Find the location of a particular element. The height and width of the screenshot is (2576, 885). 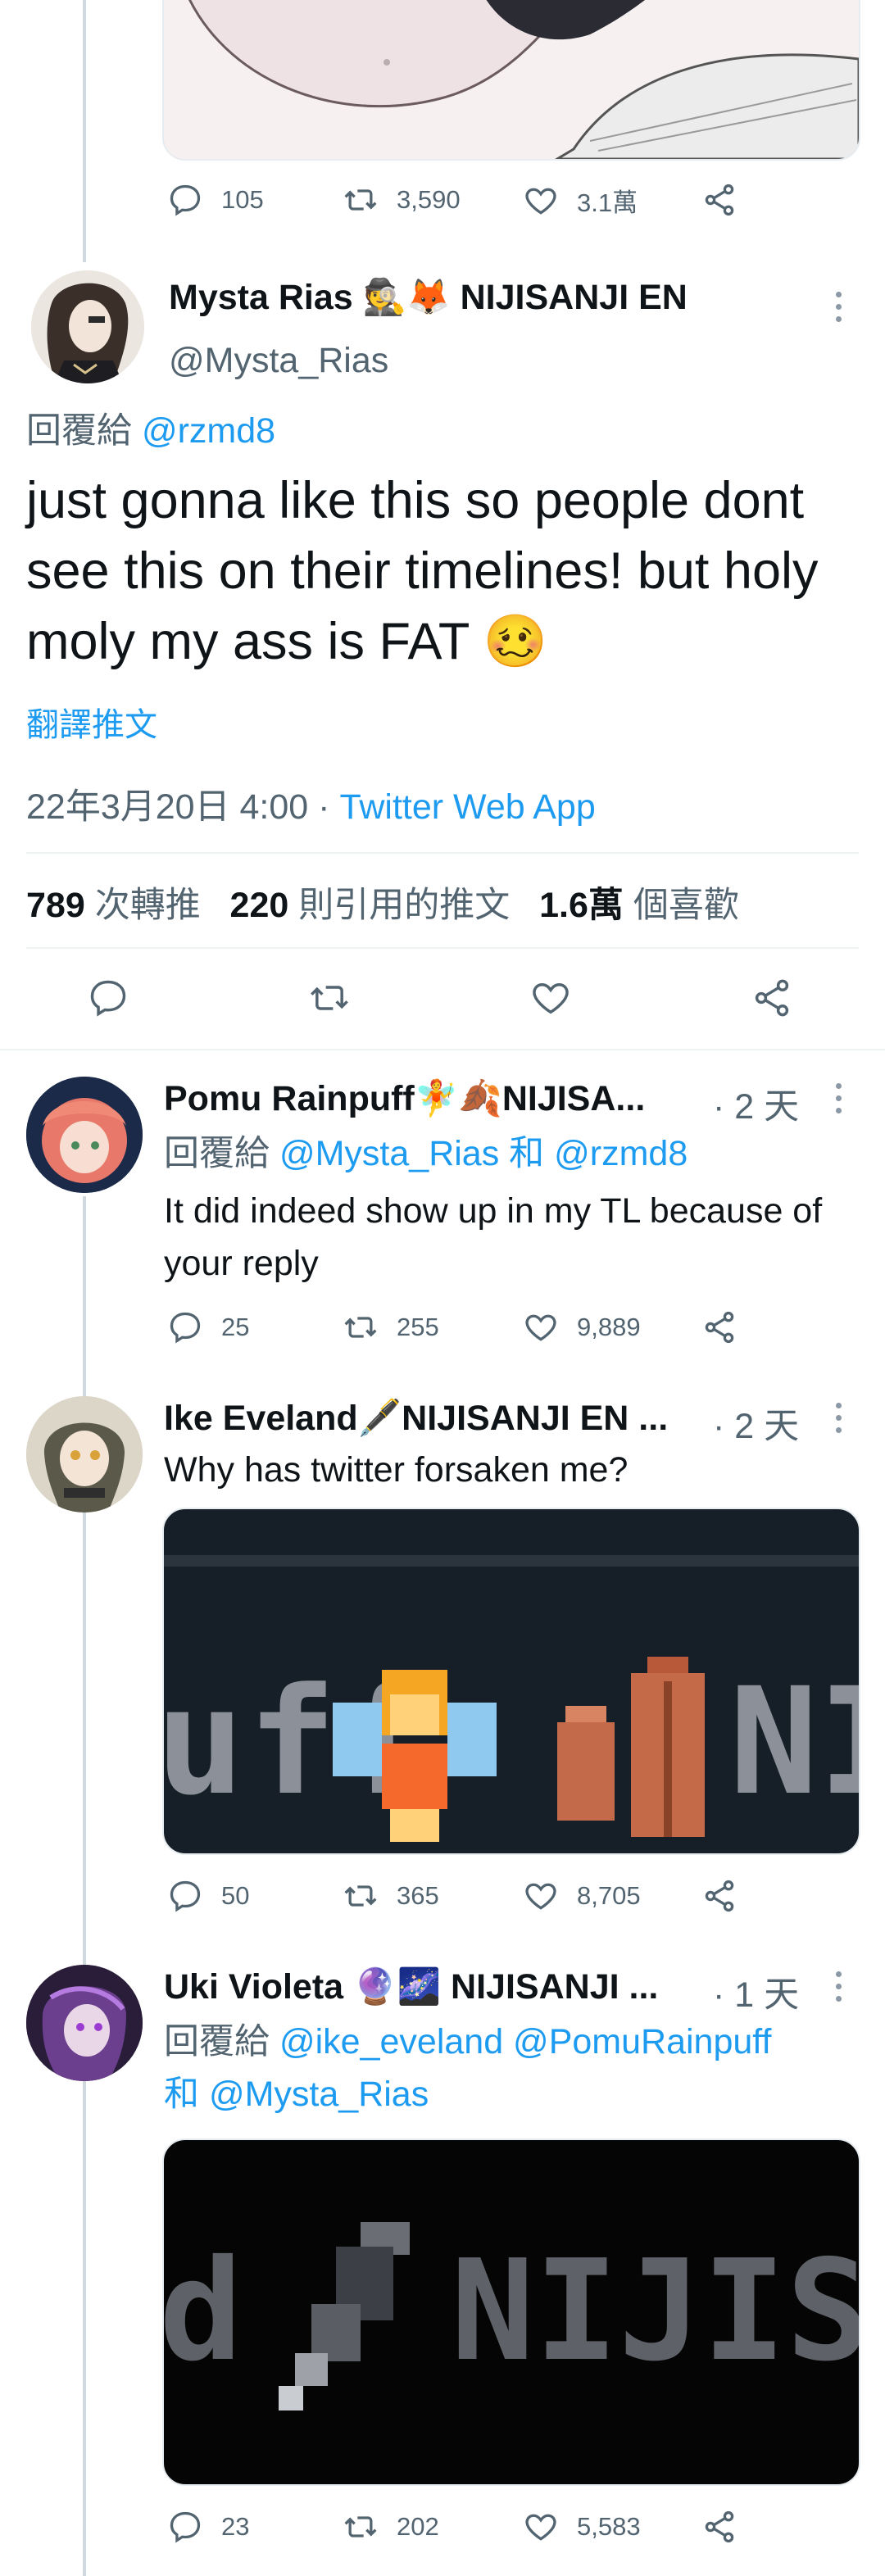

reply2-like-action: 8,705 is located at coordinates (582, 1896).